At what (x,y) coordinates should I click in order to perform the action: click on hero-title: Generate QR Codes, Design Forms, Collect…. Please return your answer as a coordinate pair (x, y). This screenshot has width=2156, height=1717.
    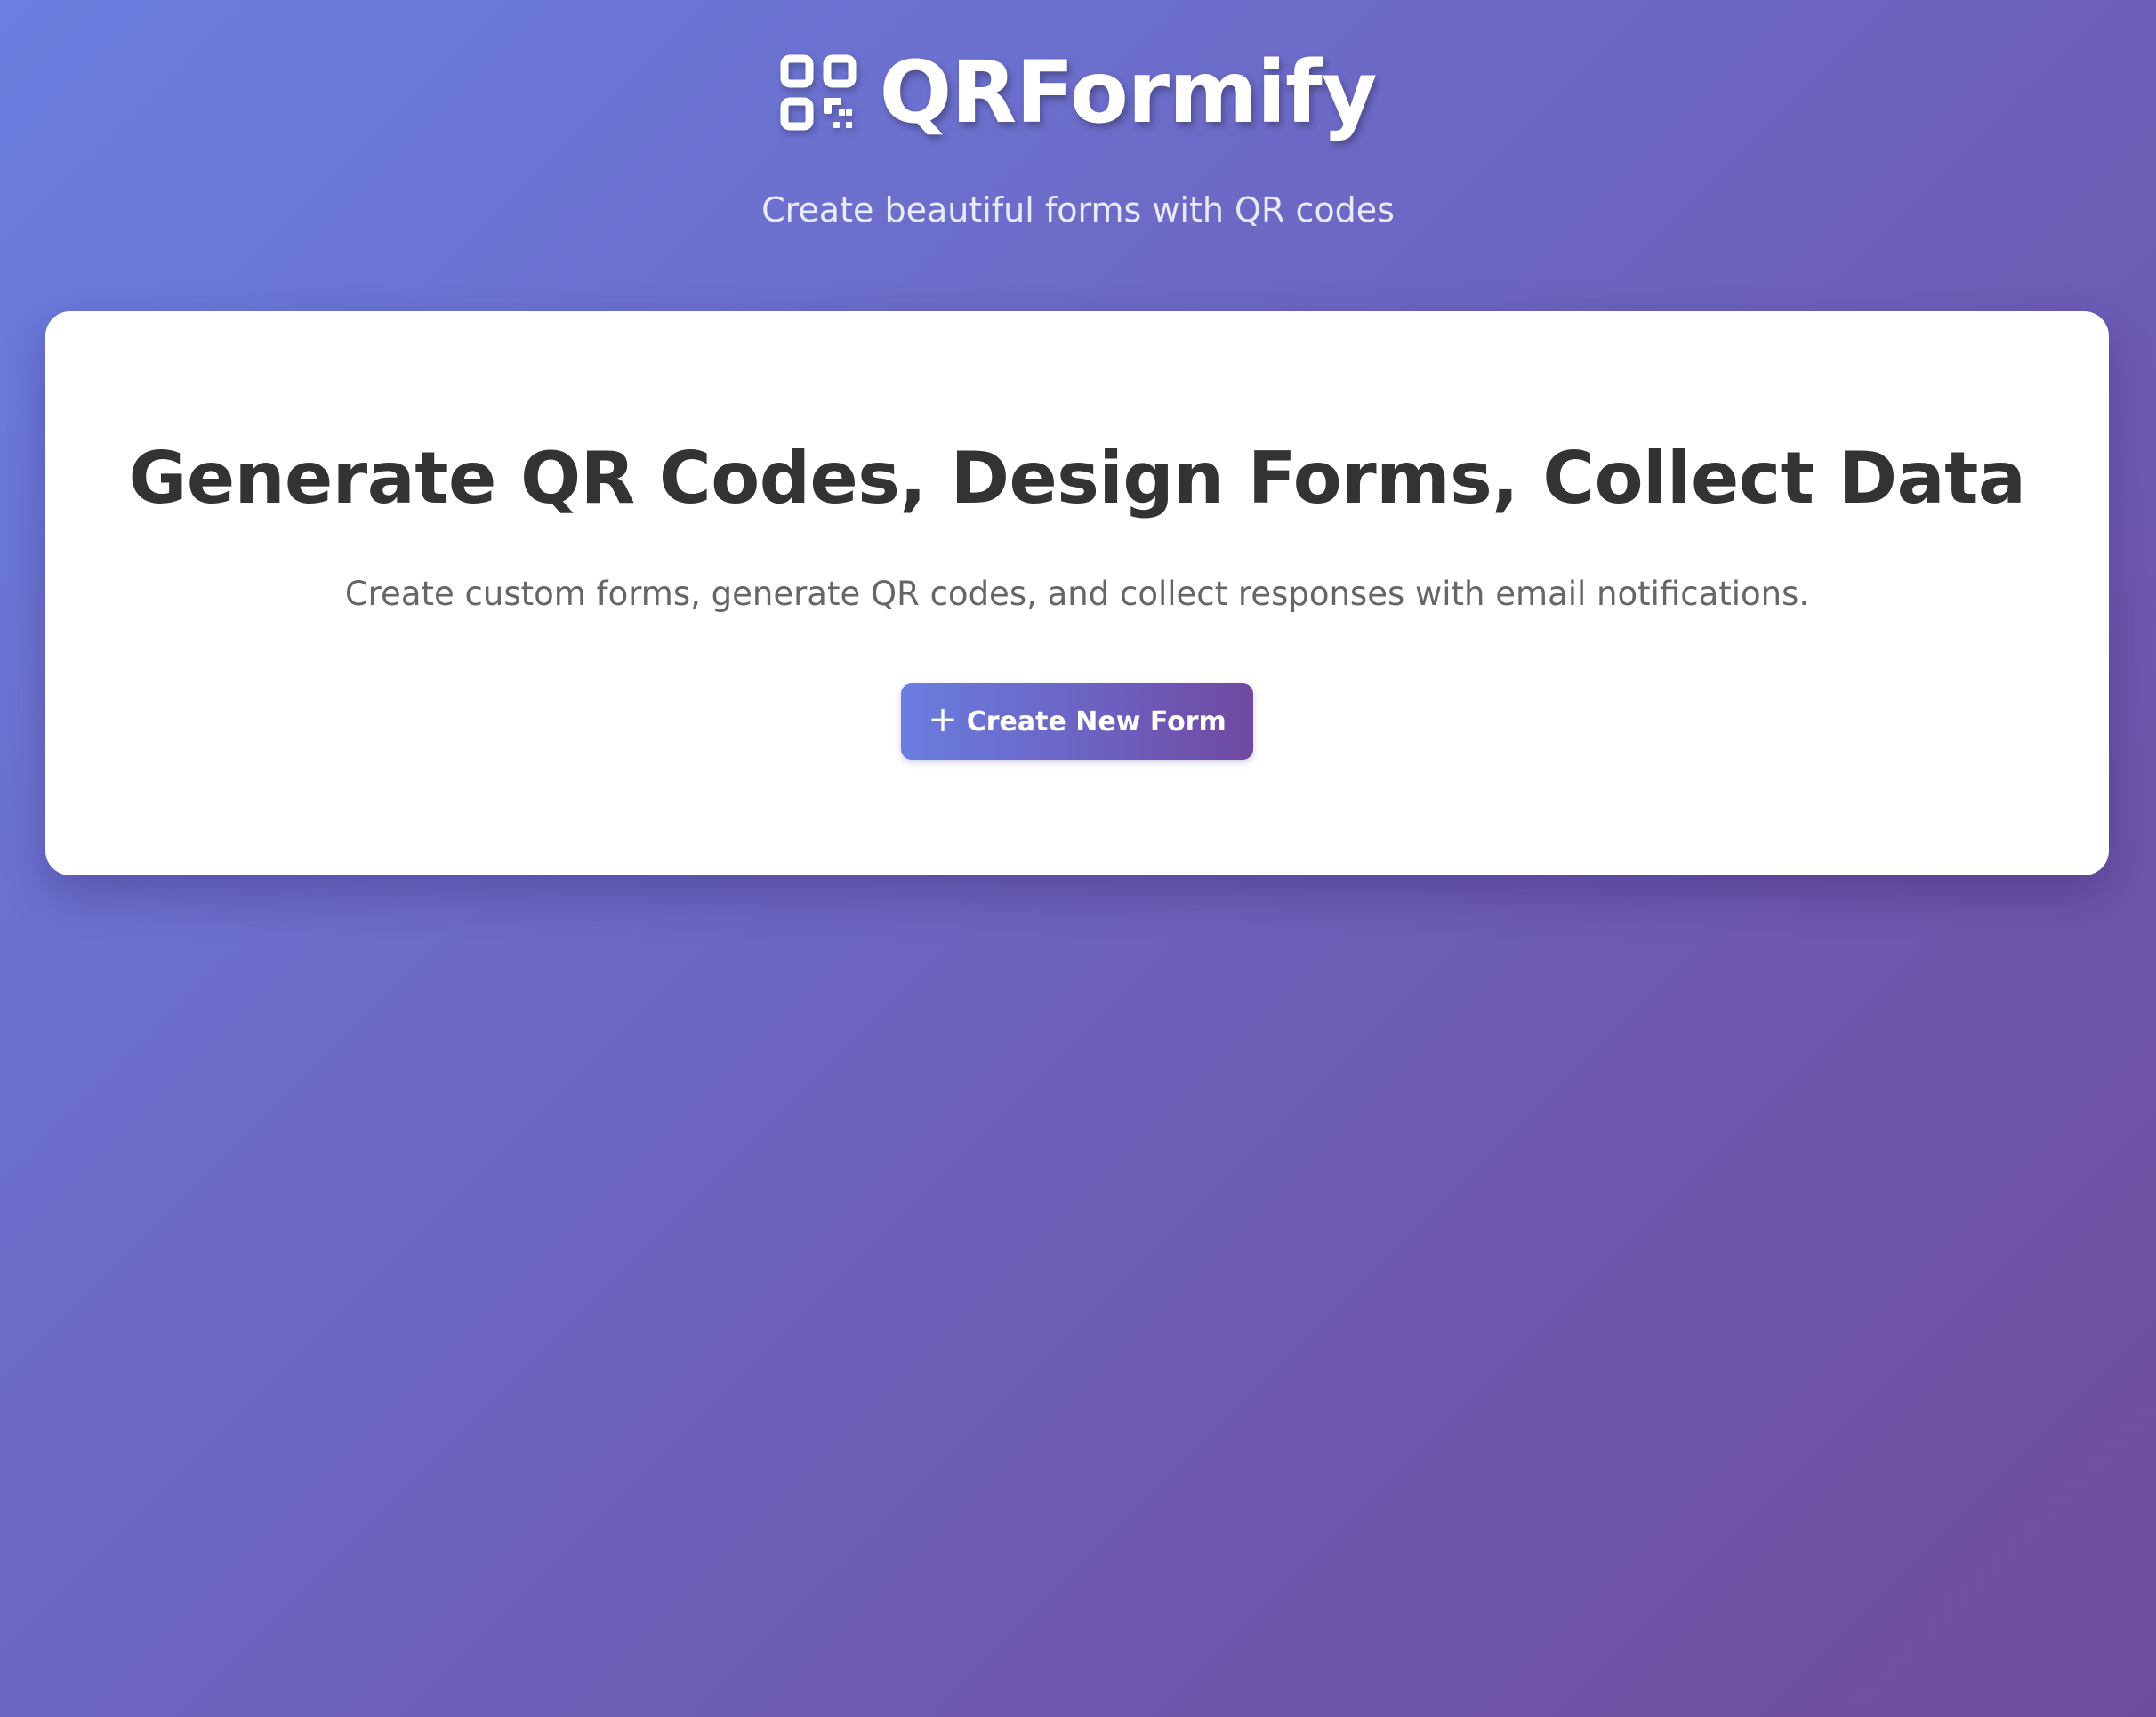
    Looking at the image, I should click on (1077, 478).